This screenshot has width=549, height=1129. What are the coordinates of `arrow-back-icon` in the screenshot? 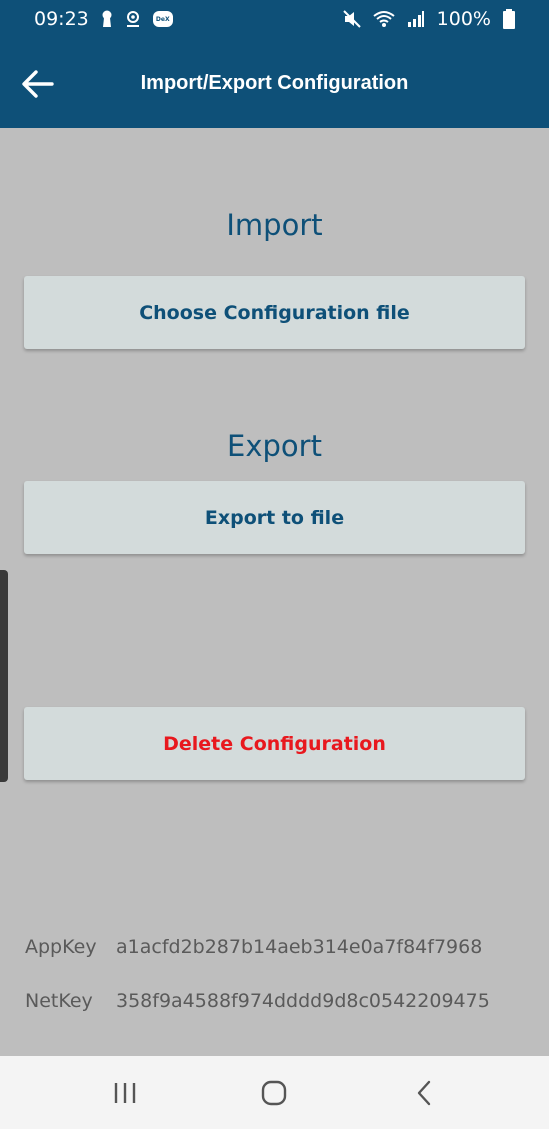 It's located at (38, 84).